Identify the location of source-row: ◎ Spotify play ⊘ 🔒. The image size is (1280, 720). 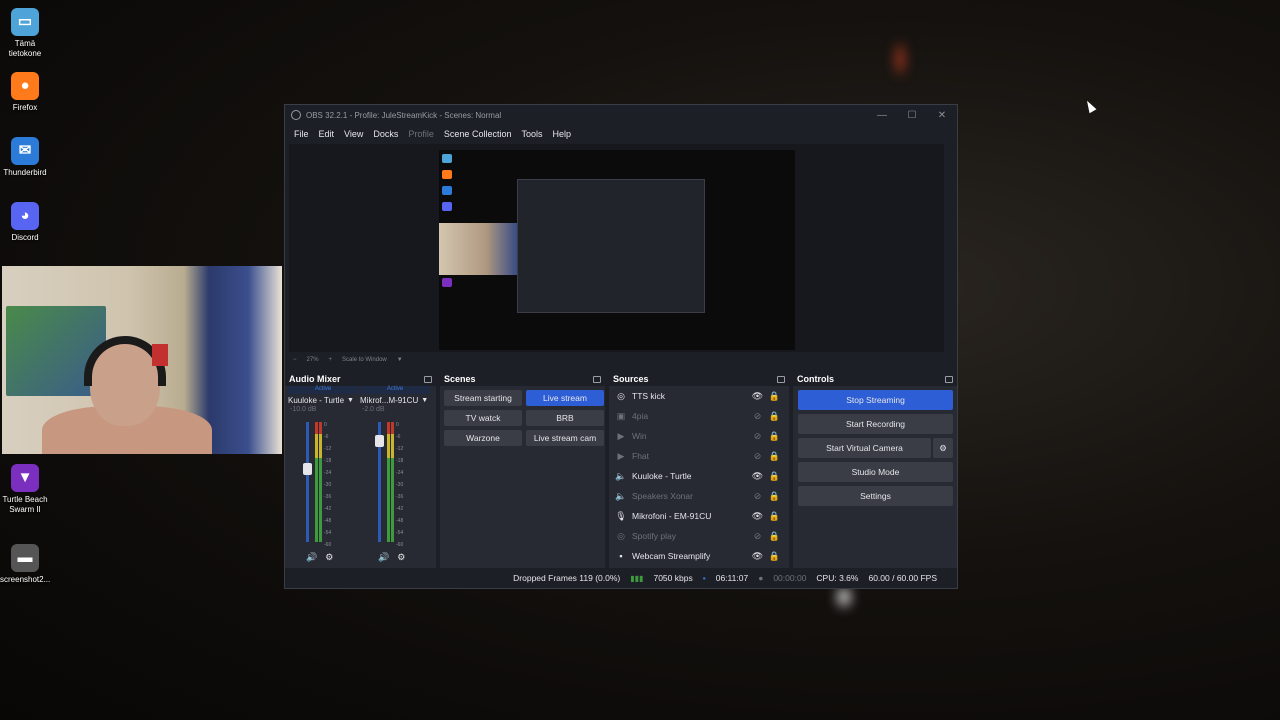
(699, 536).